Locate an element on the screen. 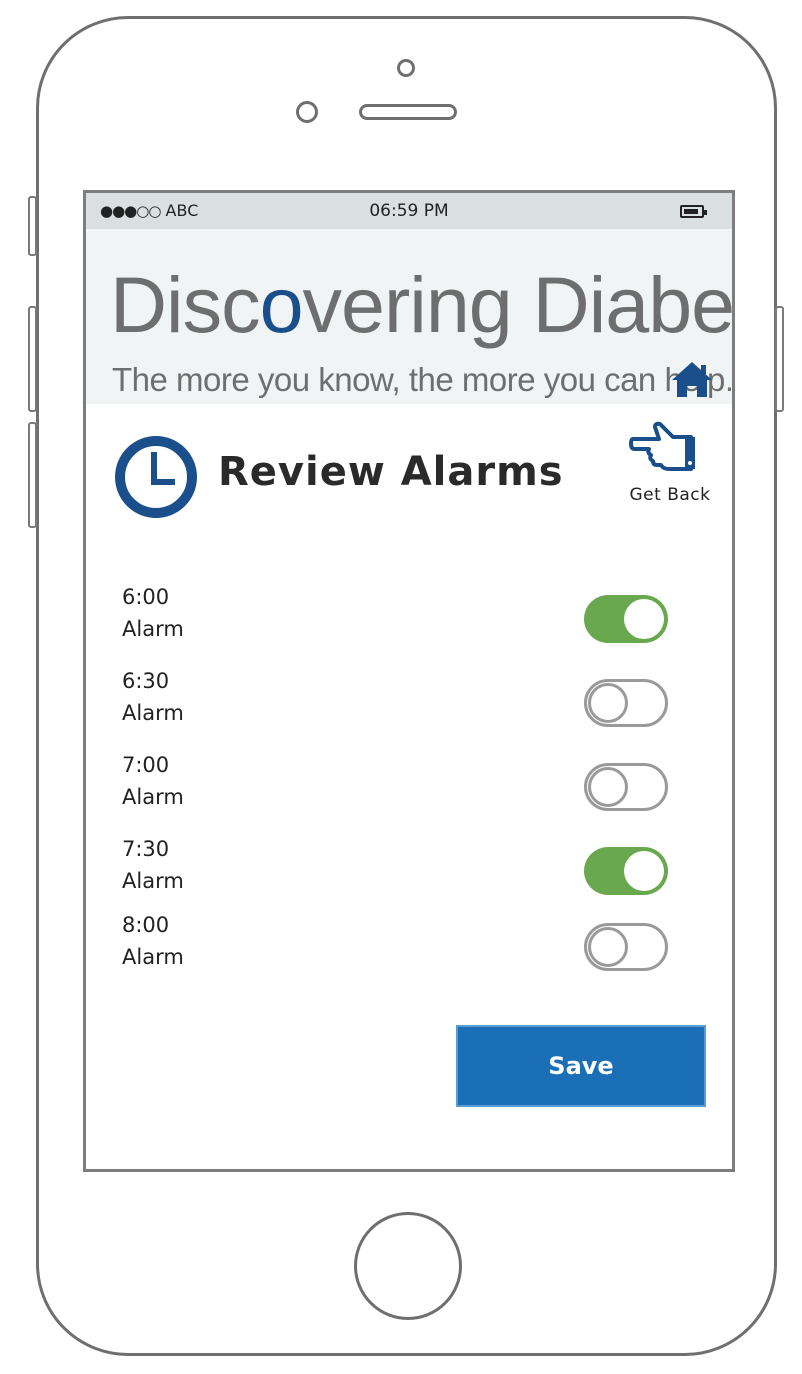 The image size is (802, 1374). app-title-logo-o: o is located at coordinates (281, 304).